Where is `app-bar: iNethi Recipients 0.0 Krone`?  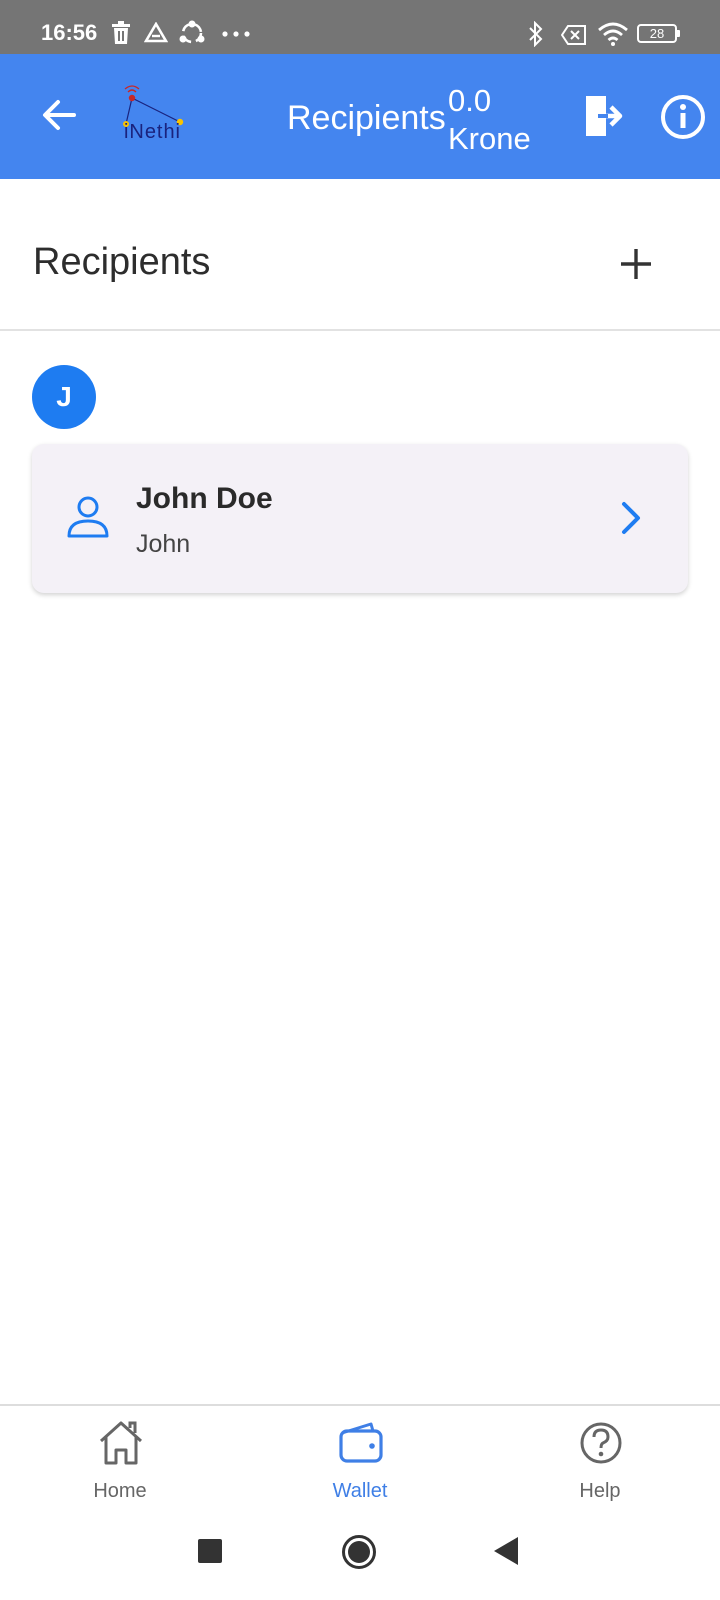 app-bar: iNethi Recipients 0.0 Krone is located at coordinates (360, 116).